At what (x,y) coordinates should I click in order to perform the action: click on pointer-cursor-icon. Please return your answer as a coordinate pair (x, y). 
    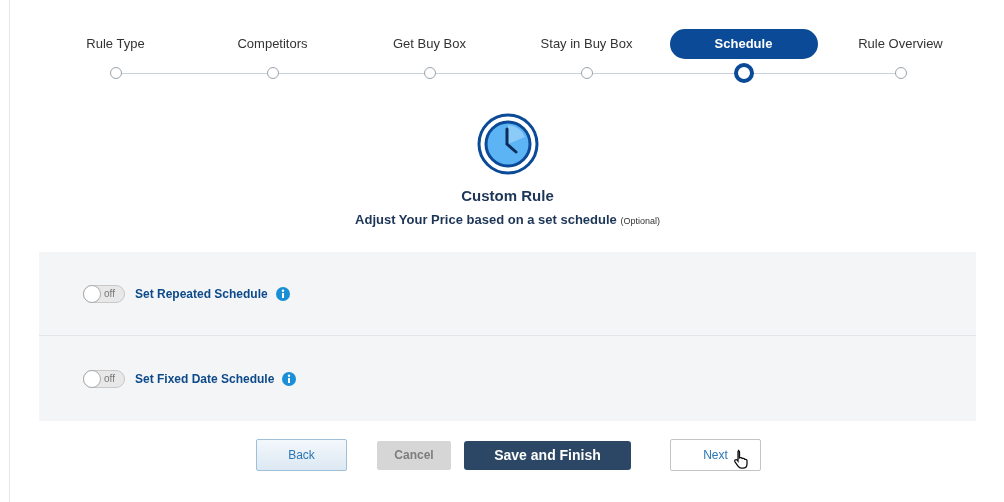
    Looking at the image, I should click on (741, 459).